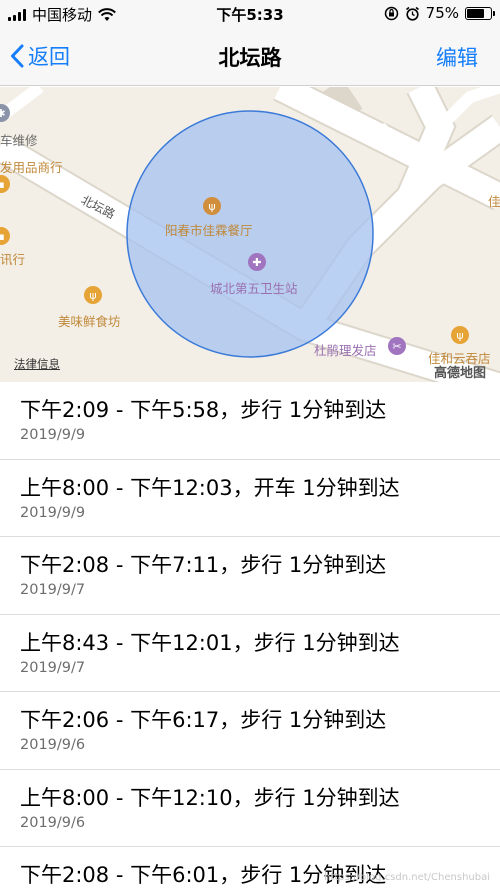 This screenshot has height=889, width=500. I want to click on page-title: 北坛路, so click(250, 58).